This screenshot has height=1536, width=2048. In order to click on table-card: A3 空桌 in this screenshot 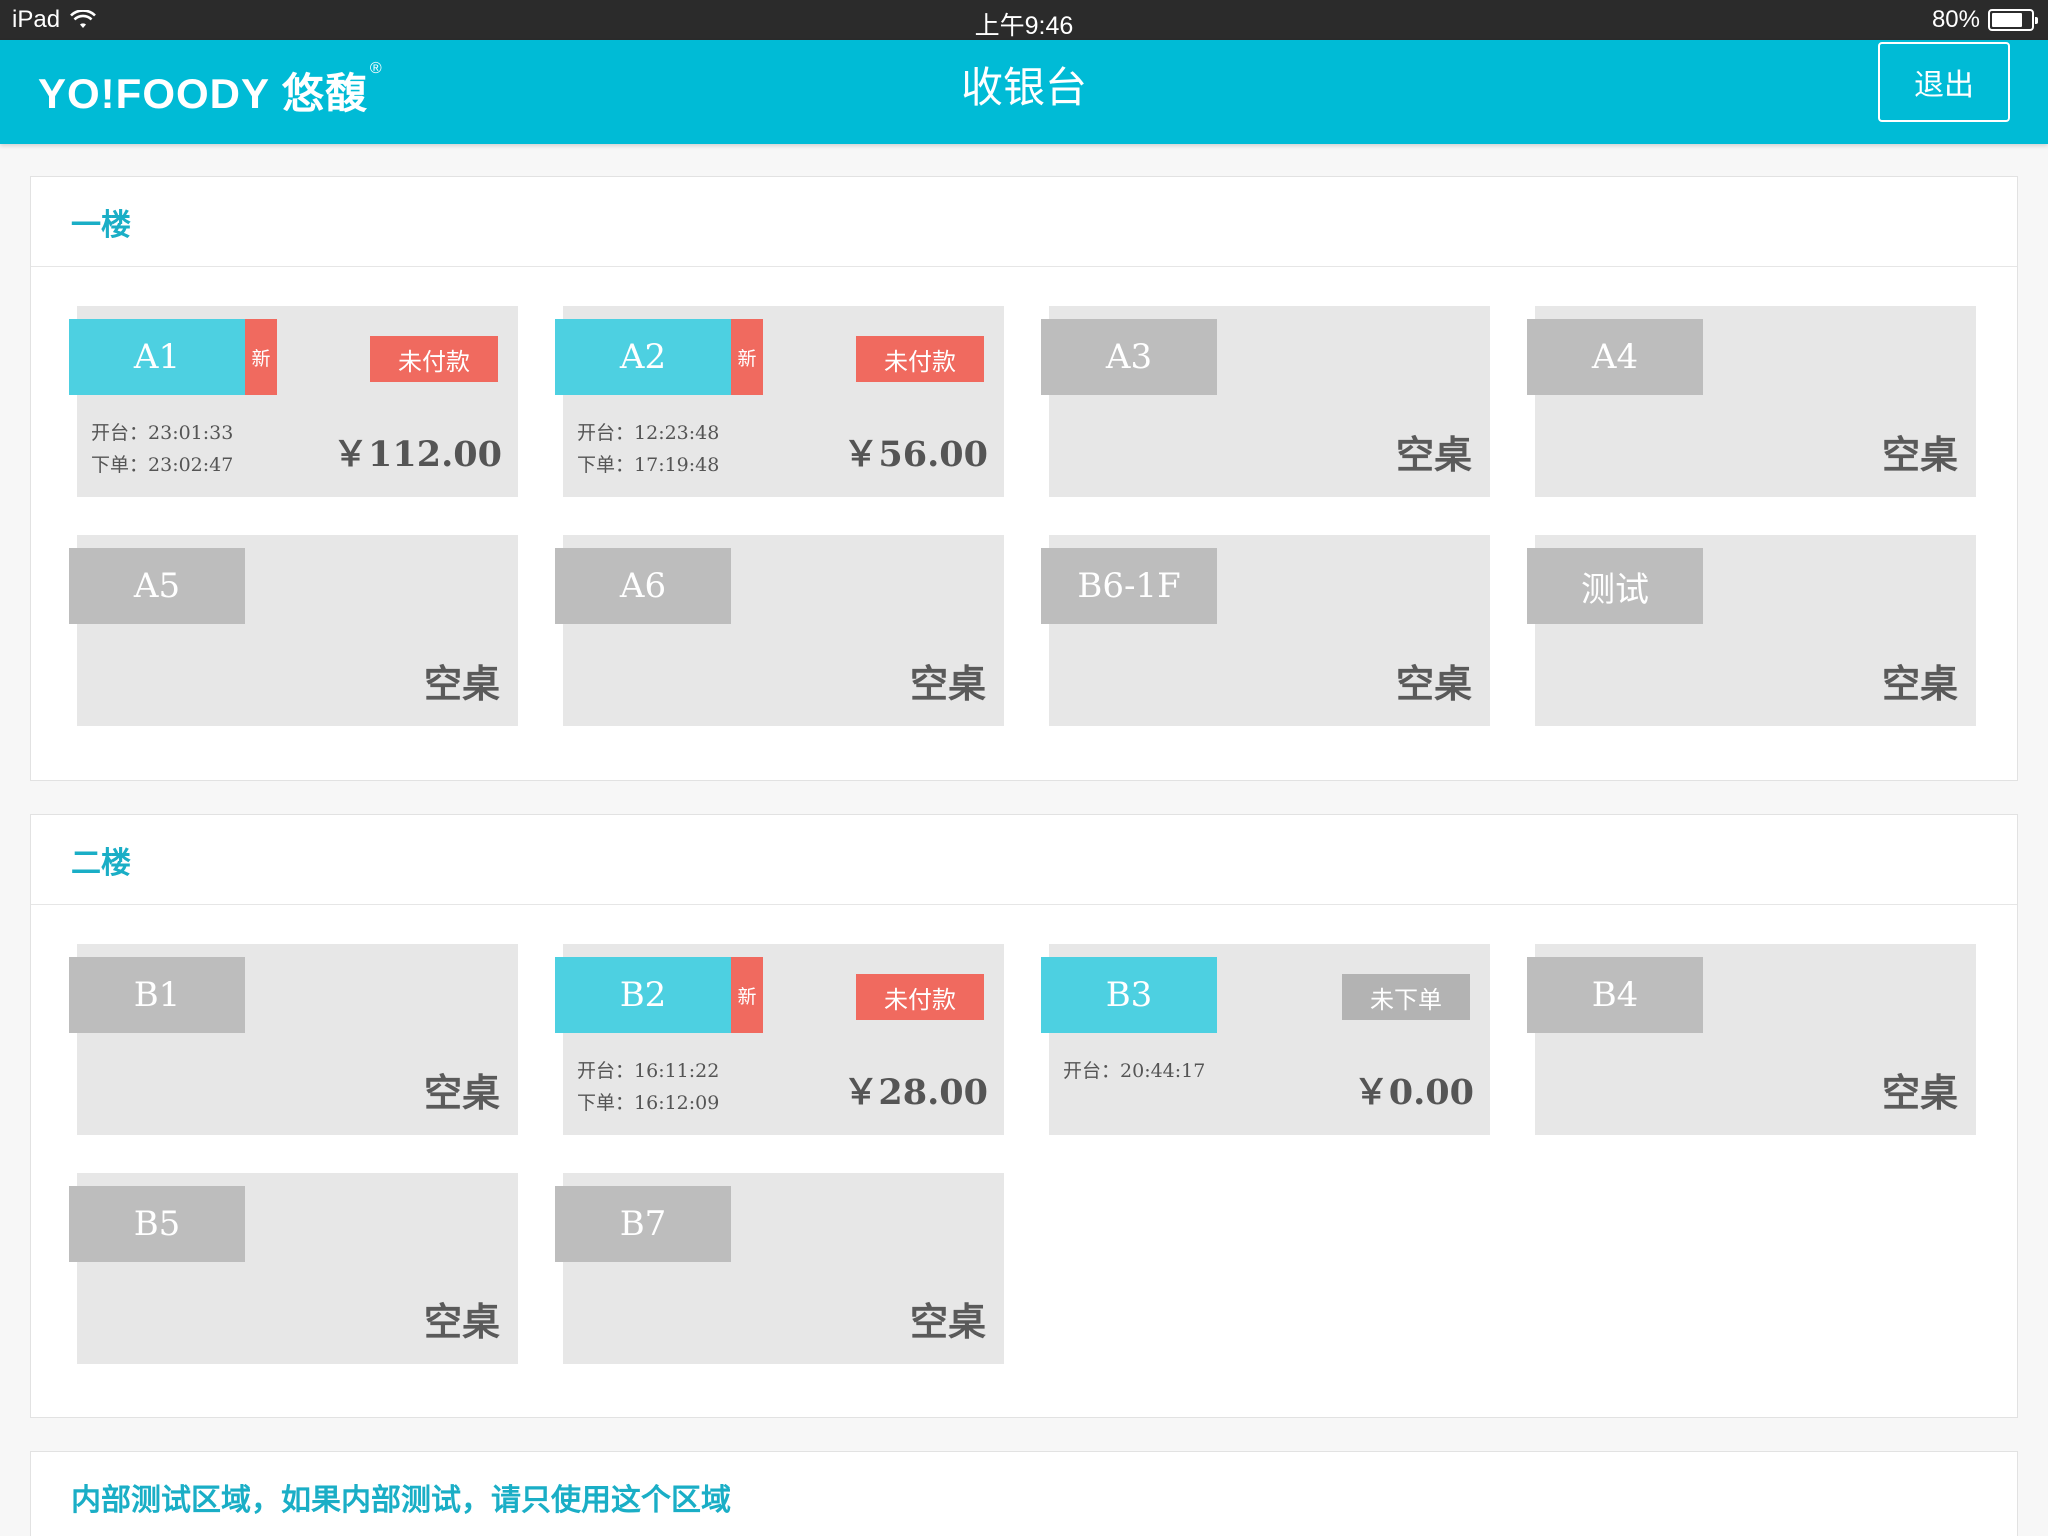, I will do `click(1265, 401)`.